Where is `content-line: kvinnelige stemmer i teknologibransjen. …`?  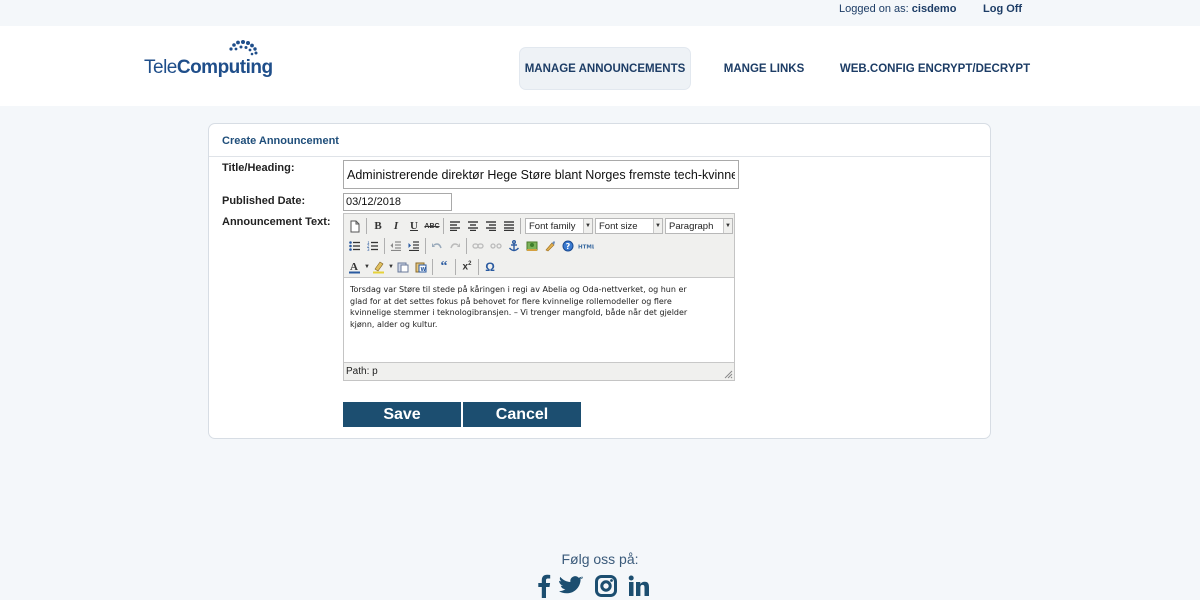
content-line: kvinnelige stemmer i teknologibransjen. … is located at coordinates (519, 312).